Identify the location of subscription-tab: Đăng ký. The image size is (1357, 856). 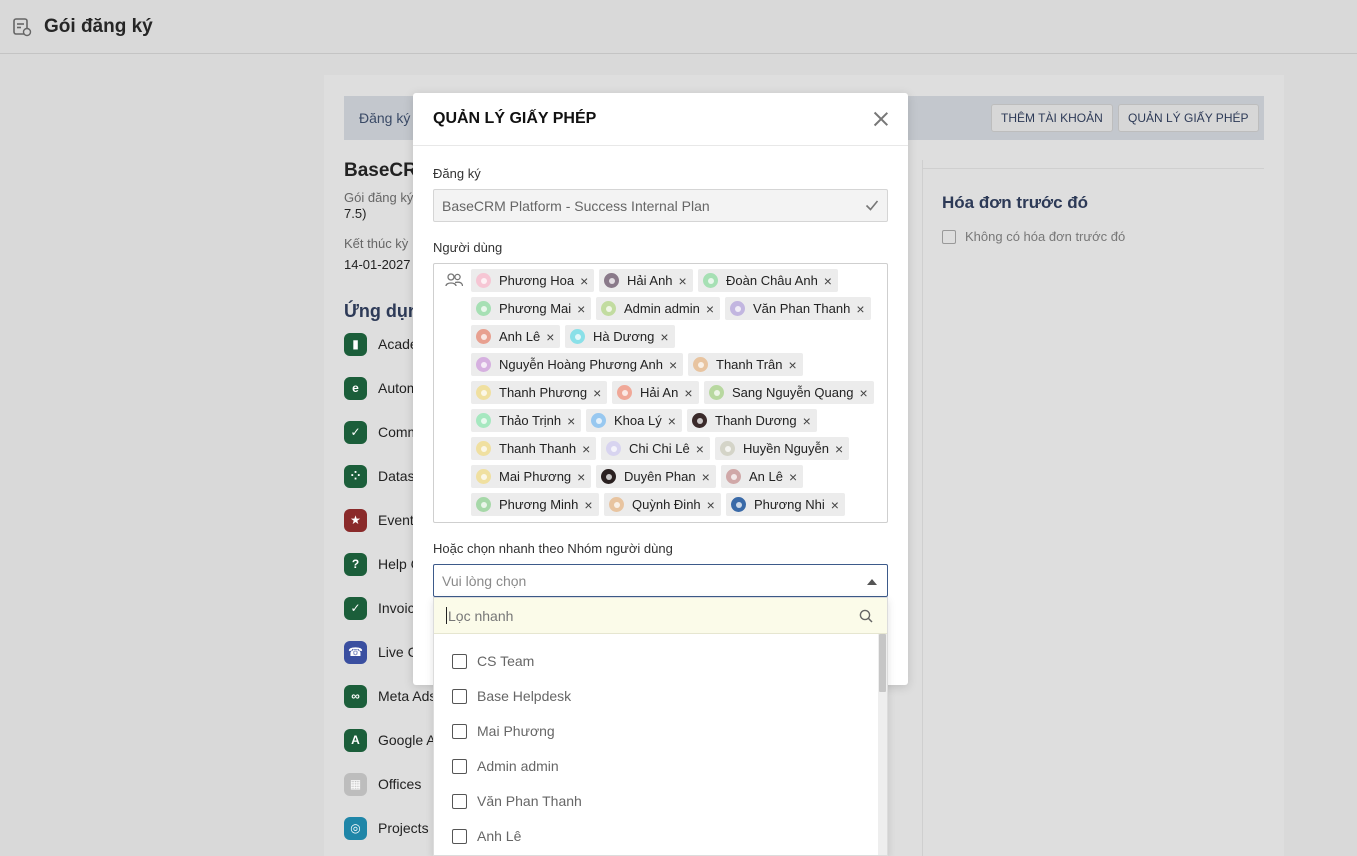
(384, 118).